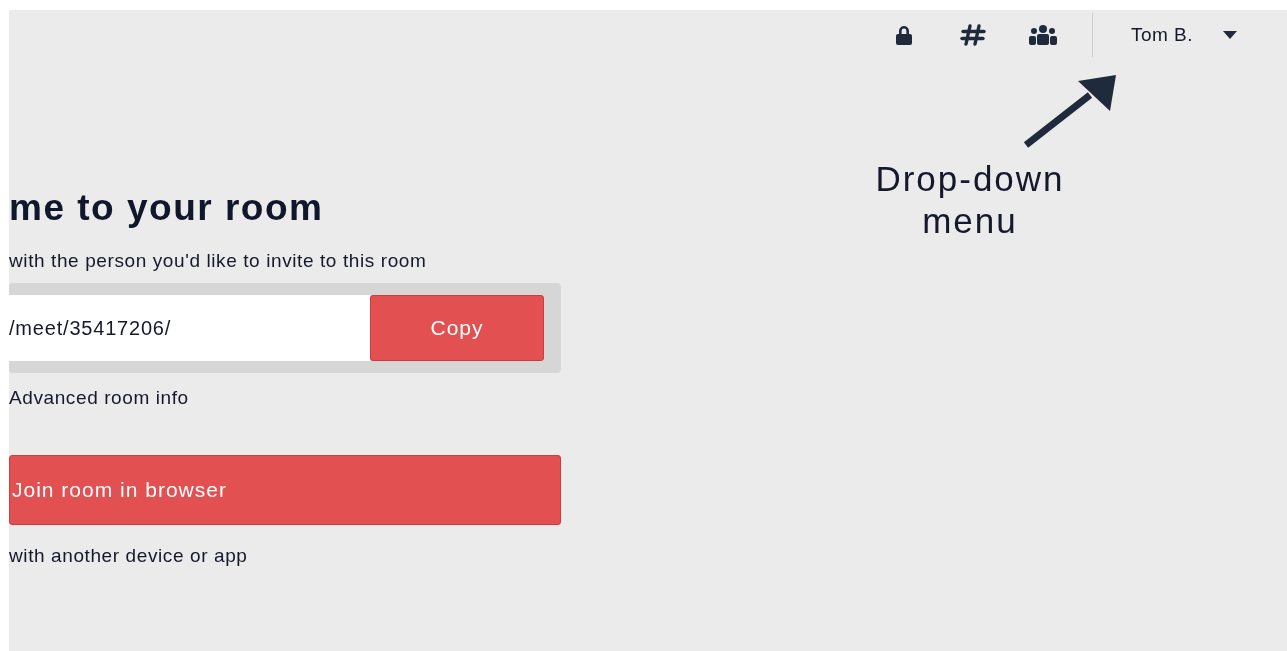  What do you see at coordinates (457, 328) in the screenshot?
I see `copy-button: Copy` at bounding box center [457, 328].